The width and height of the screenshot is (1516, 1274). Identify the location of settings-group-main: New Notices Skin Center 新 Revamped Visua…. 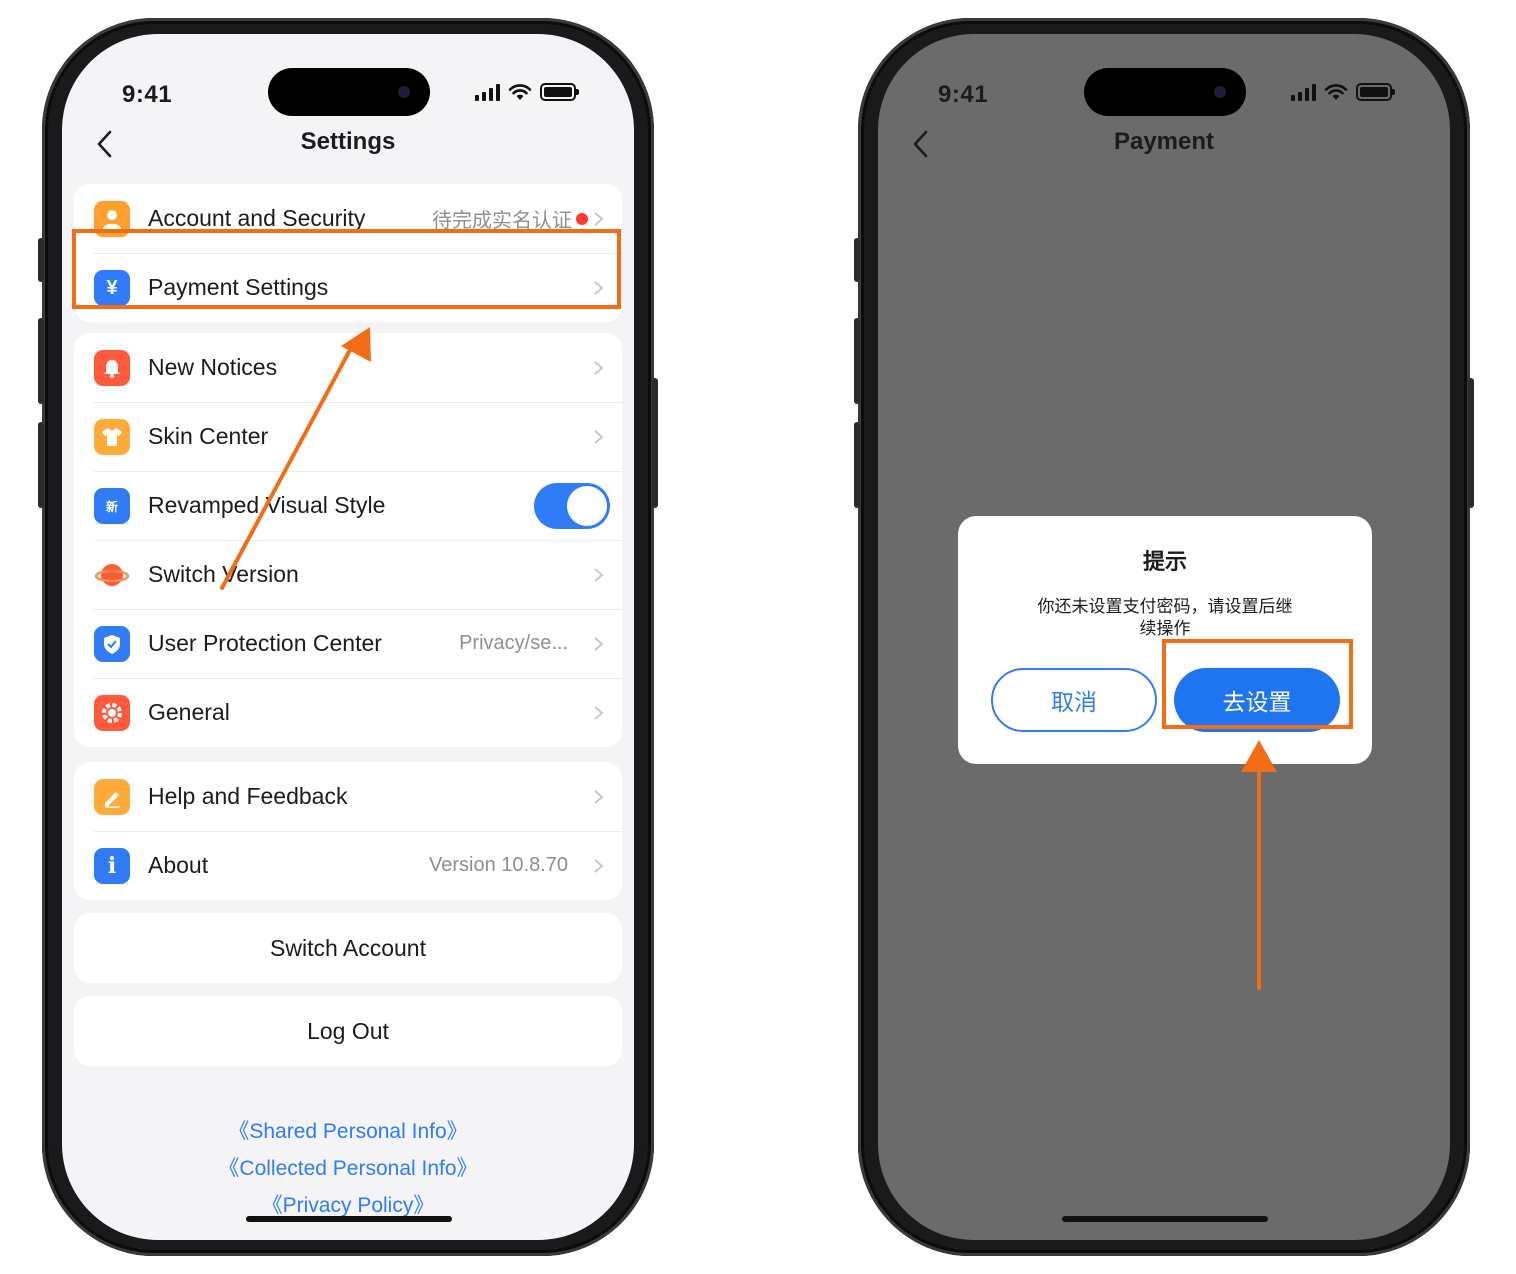
(348, 540).